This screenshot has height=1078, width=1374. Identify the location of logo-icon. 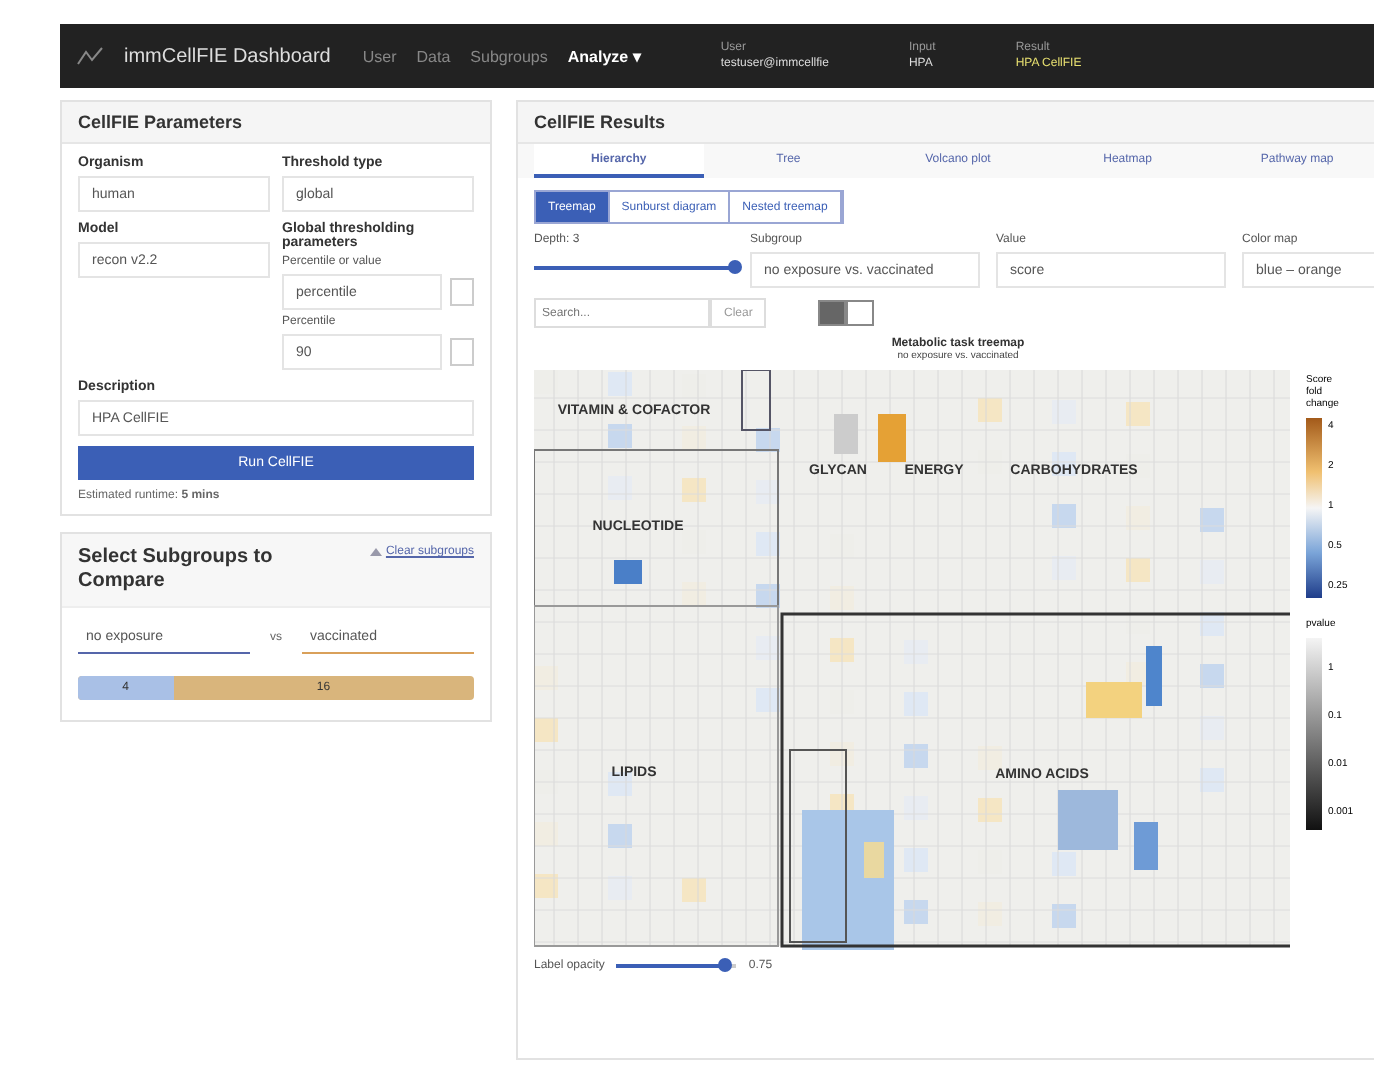
(90, 56).